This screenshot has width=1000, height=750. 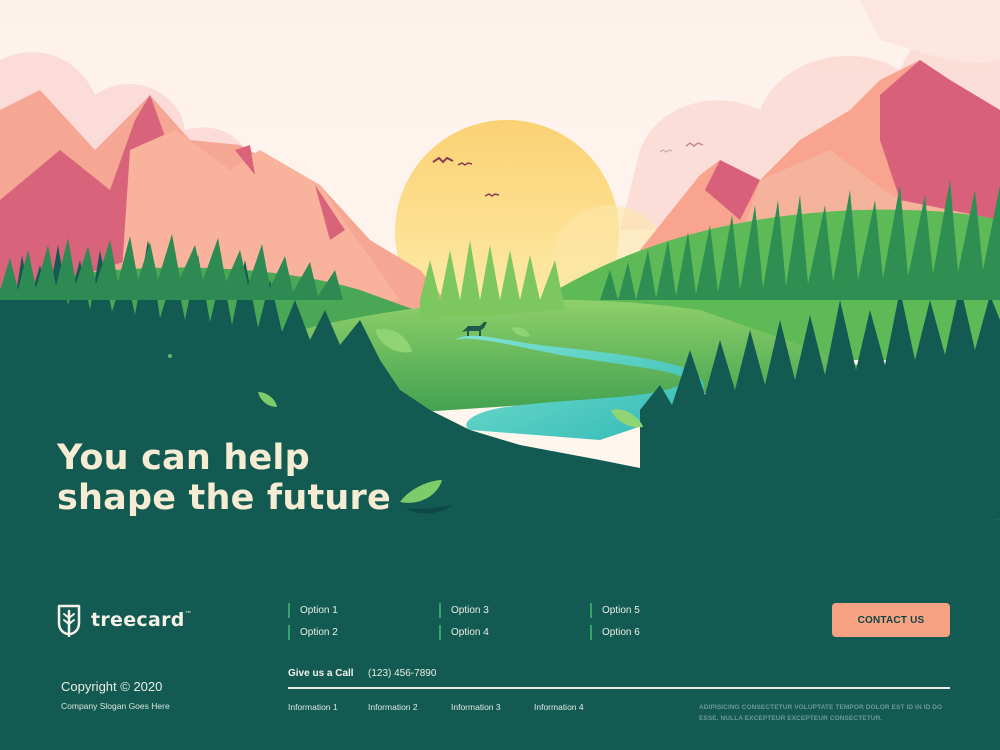 What do you see at coordinates (112, 686) in the screenshot?
I see `copyright-text: Copyright © 2020` at bounding box center [112, 686].